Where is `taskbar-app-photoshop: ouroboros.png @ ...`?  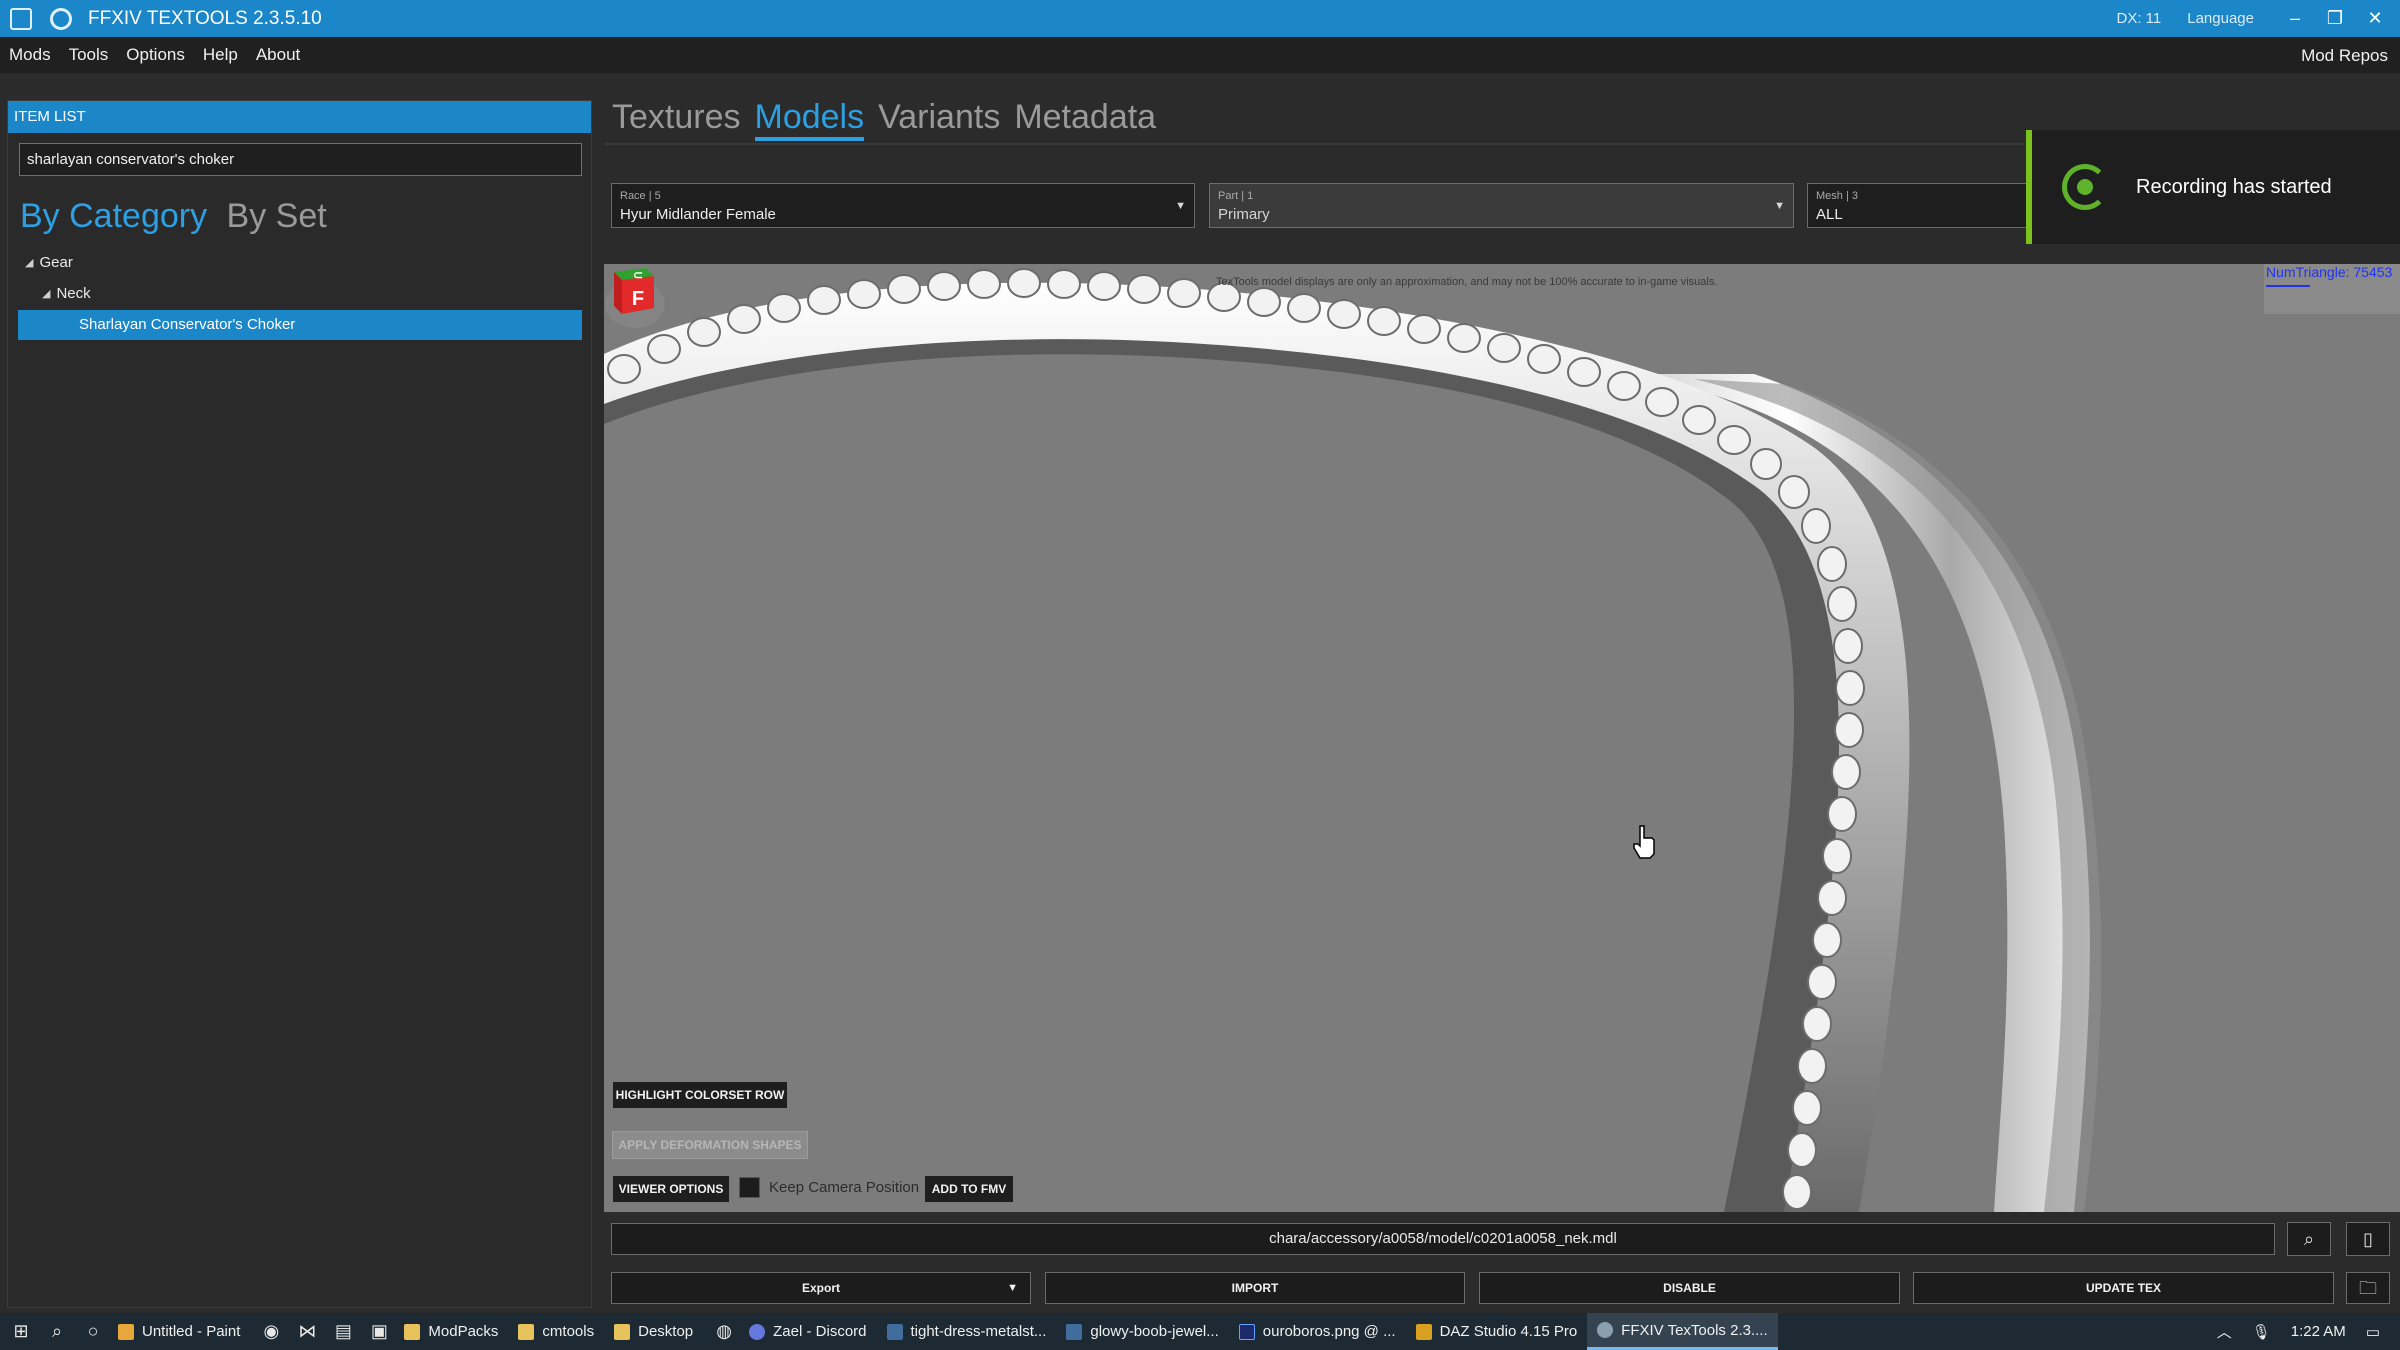
taskbar-app-photoshop: ouroboros.png @ ... is located at coordinates (1317, 1331).